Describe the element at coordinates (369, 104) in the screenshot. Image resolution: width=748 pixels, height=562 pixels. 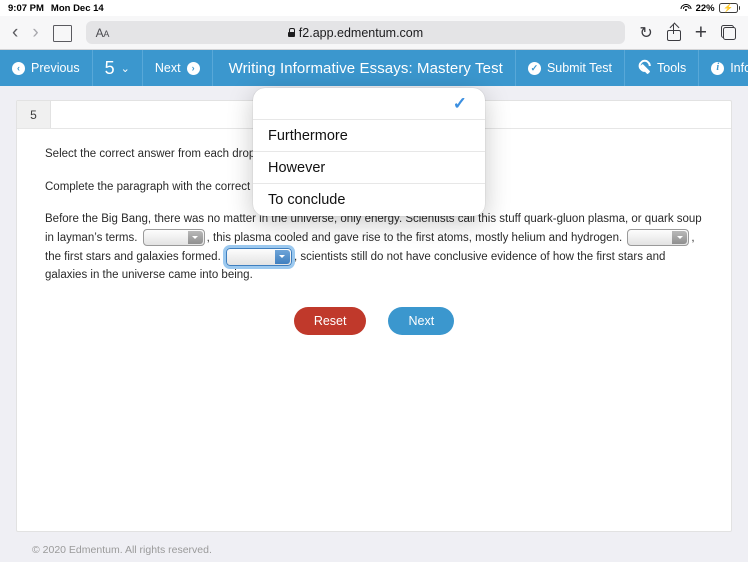
I see `option-blank: ✓` at that location.